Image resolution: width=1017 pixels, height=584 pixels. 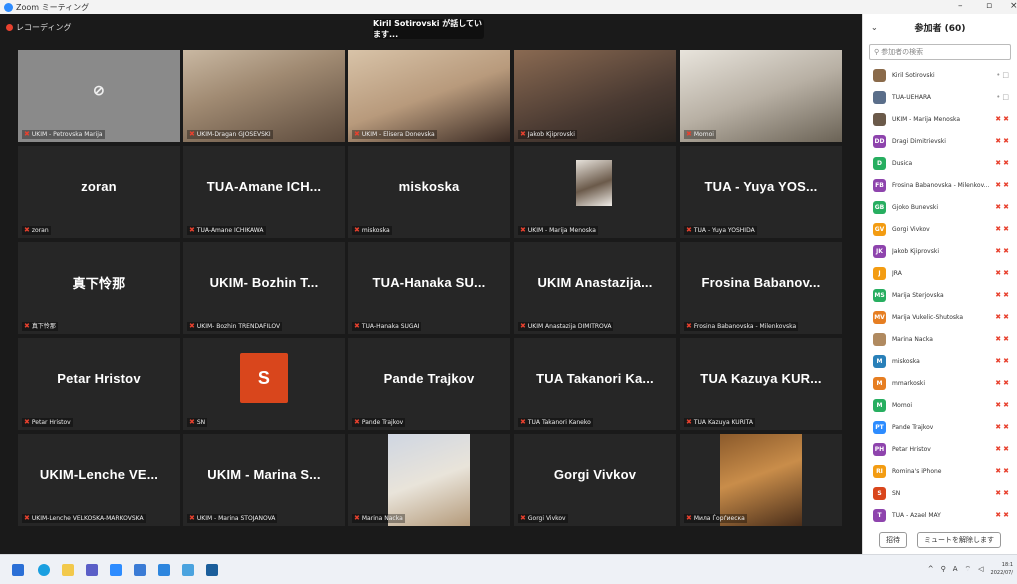 I want to click on edge-icon, so click(x=44, y=570).